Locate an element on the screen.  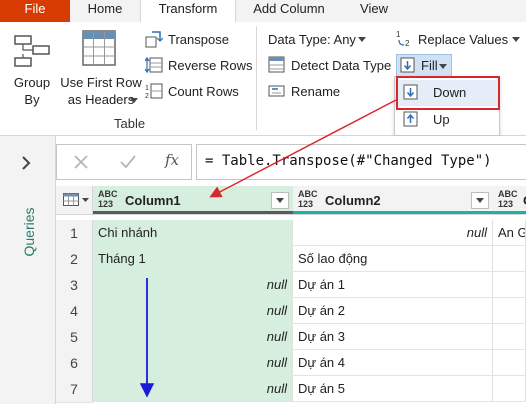
callout-arrow is located at coordinates (303, 148).